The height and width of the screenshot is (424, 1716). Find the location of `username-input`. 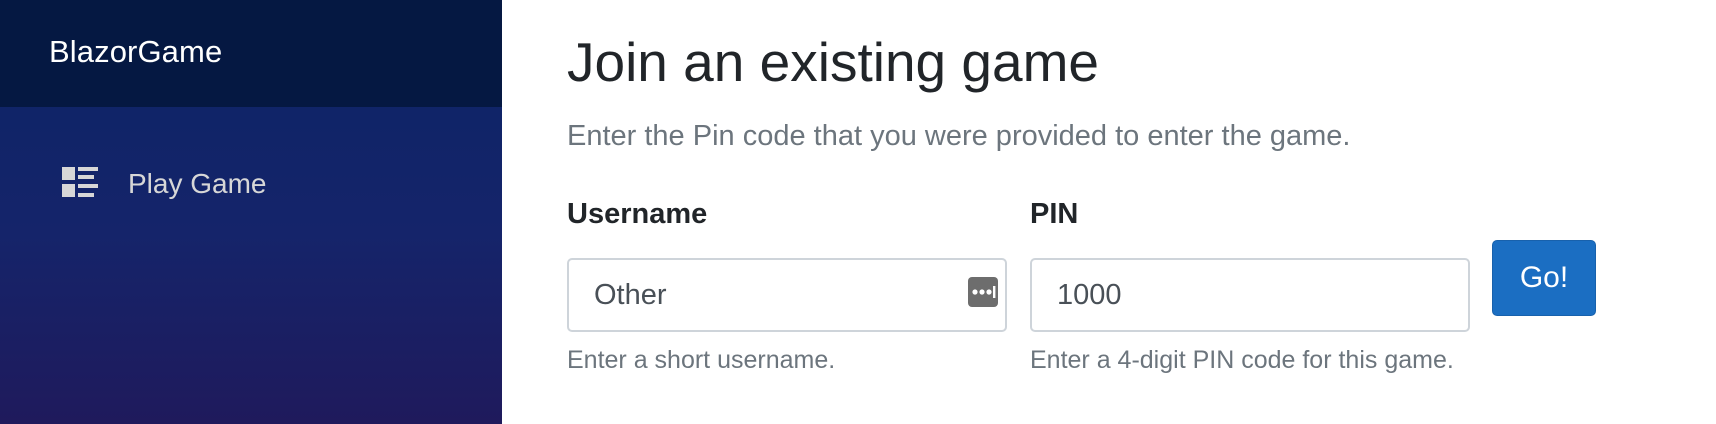

username-input is located at coordinates (787, 295).